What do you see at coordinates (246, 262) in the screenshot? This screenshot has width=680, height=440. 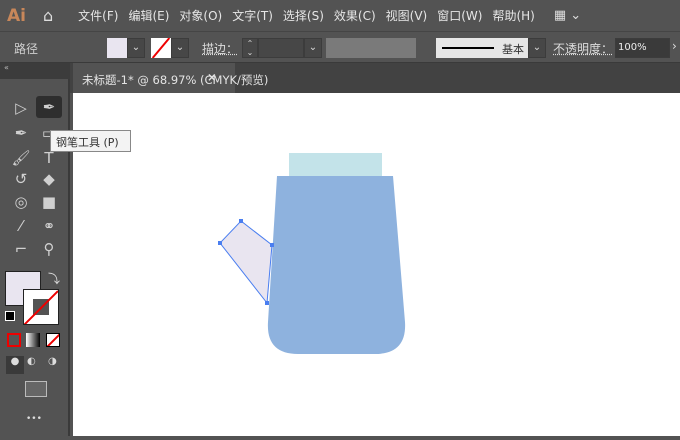 I see `teapot-spout-selected` at bounding box center [246, 262].